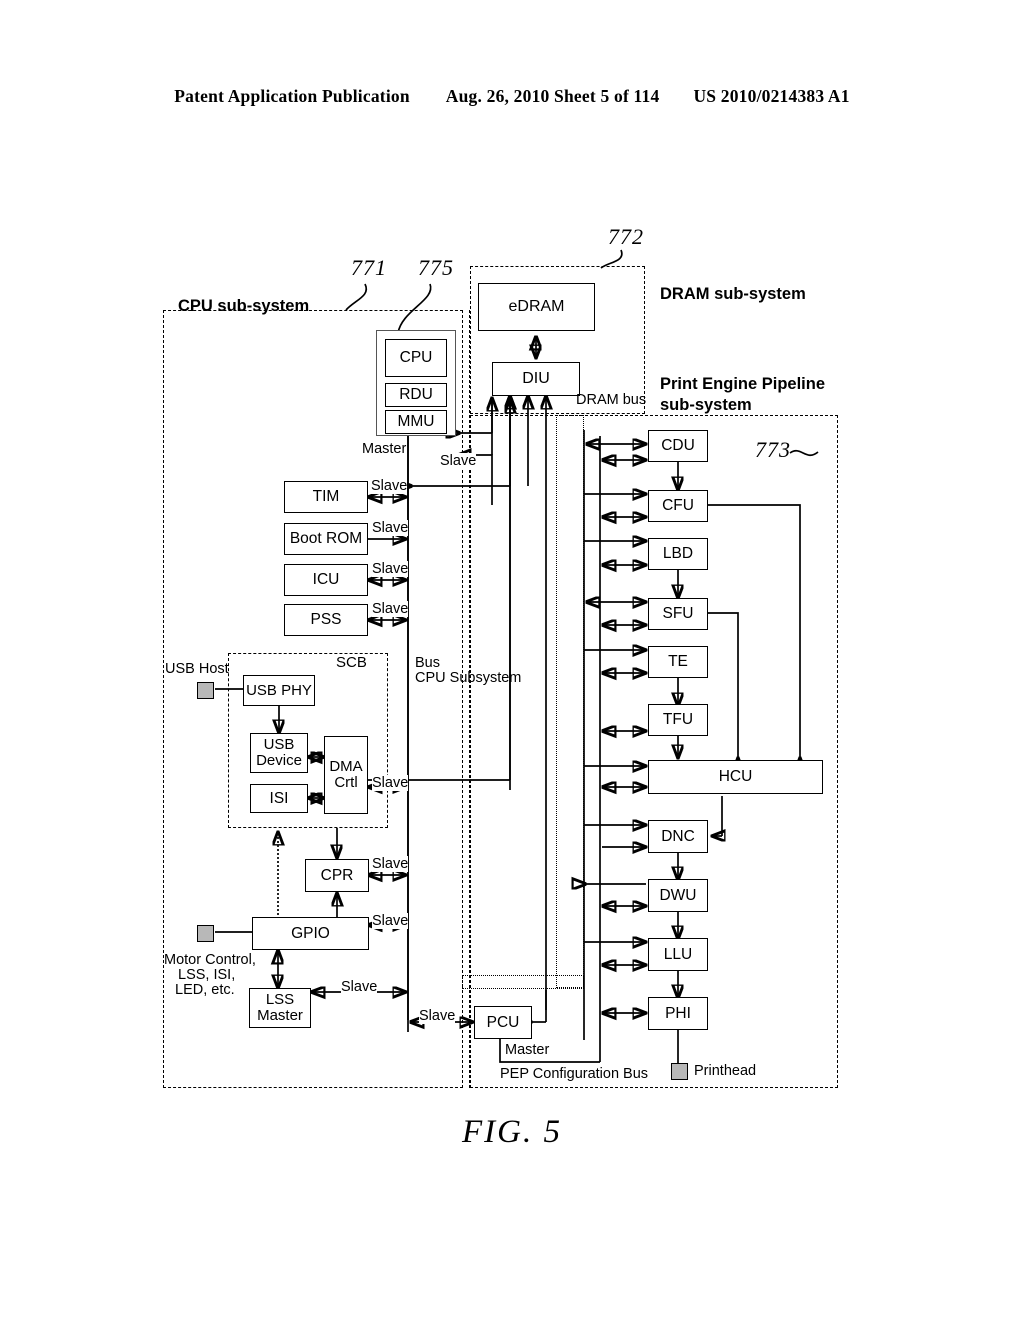 The height and width of the screenshot is (1320, 1024). I want to click on block-dwu: DWU, so click(678, 895).